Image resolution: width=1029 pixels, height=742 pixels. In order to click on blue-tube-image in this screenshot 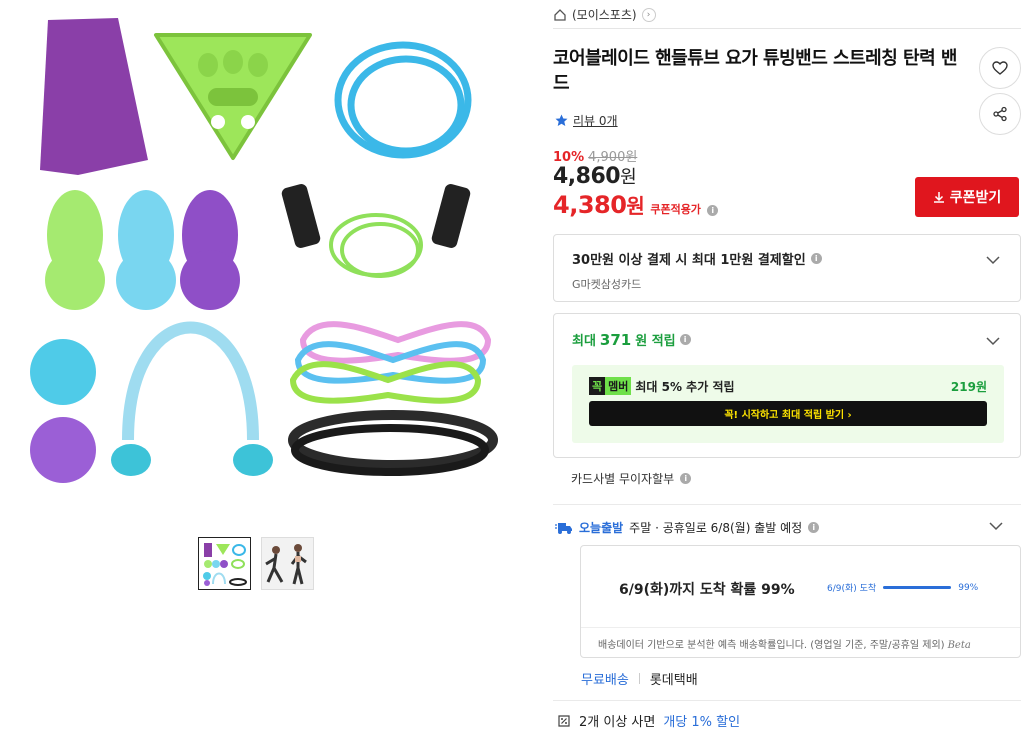, I will do `click(403, 100)`.